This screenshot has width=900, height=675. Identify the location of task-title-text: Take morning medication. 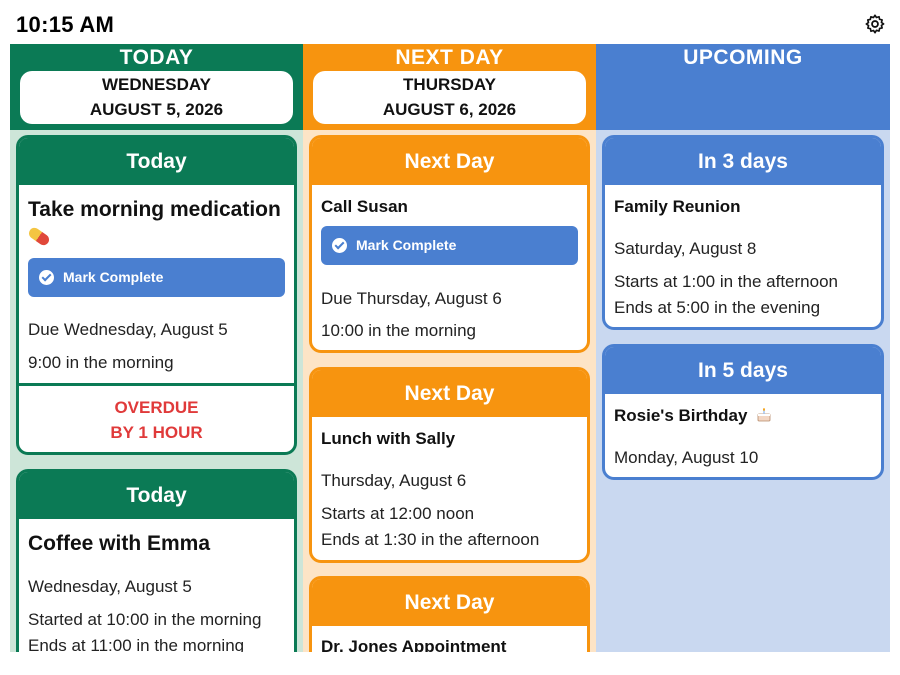
(154, 209).